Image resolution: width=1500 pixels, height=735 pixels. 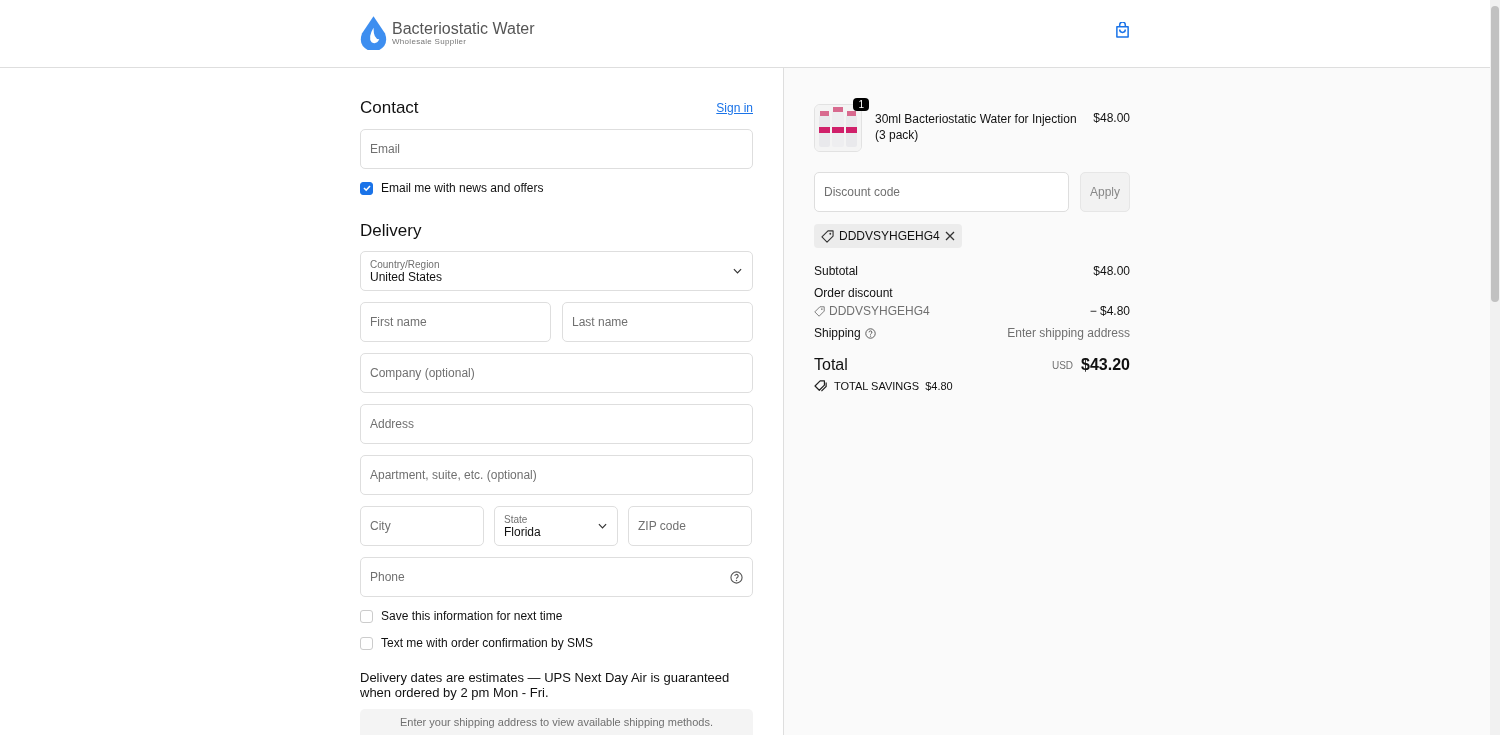 What do you see at coordinates (455, 322) in the screenshot?
I see `first-name-field: First name` at bounding box center [455, 322].